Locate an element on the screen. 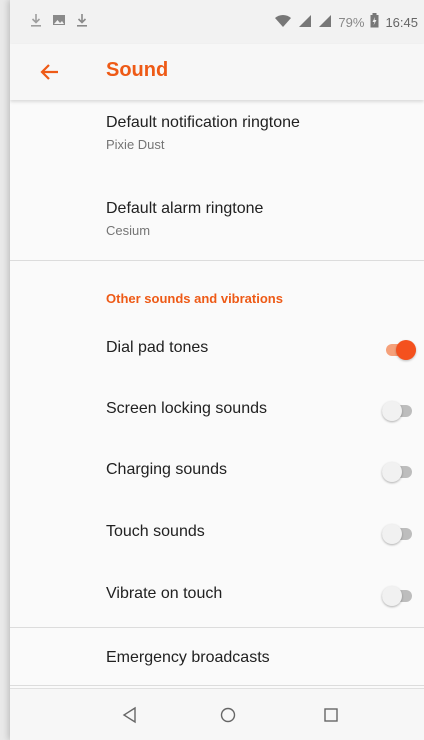  charging-sounds-switch is located at coordinates (399, 472).